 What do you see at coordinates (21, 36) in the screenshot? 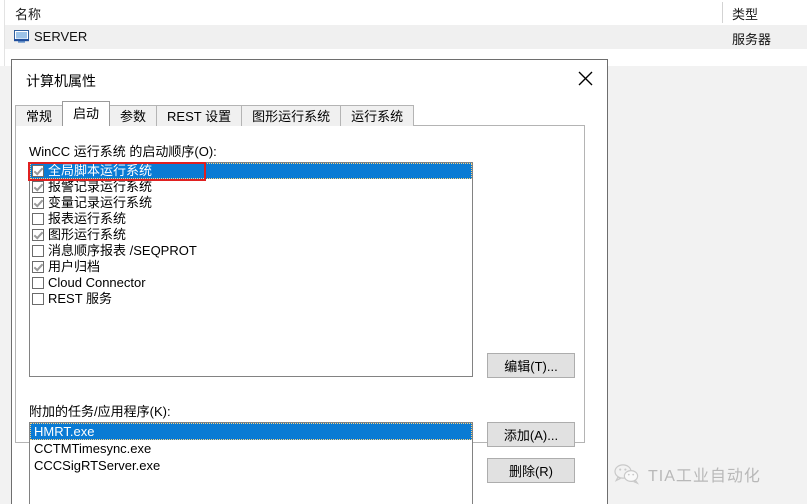
I see `monitor-icon` at bounding box center [21, 36].